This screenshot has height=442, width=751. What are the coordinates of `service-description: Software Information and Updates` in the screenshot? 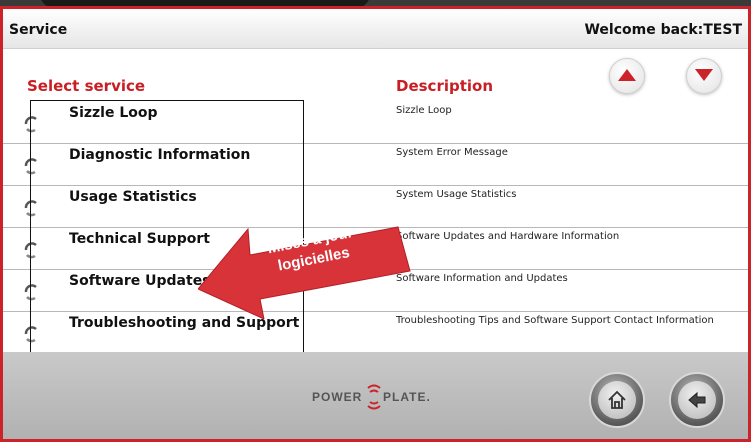 It's located at (482, 278).